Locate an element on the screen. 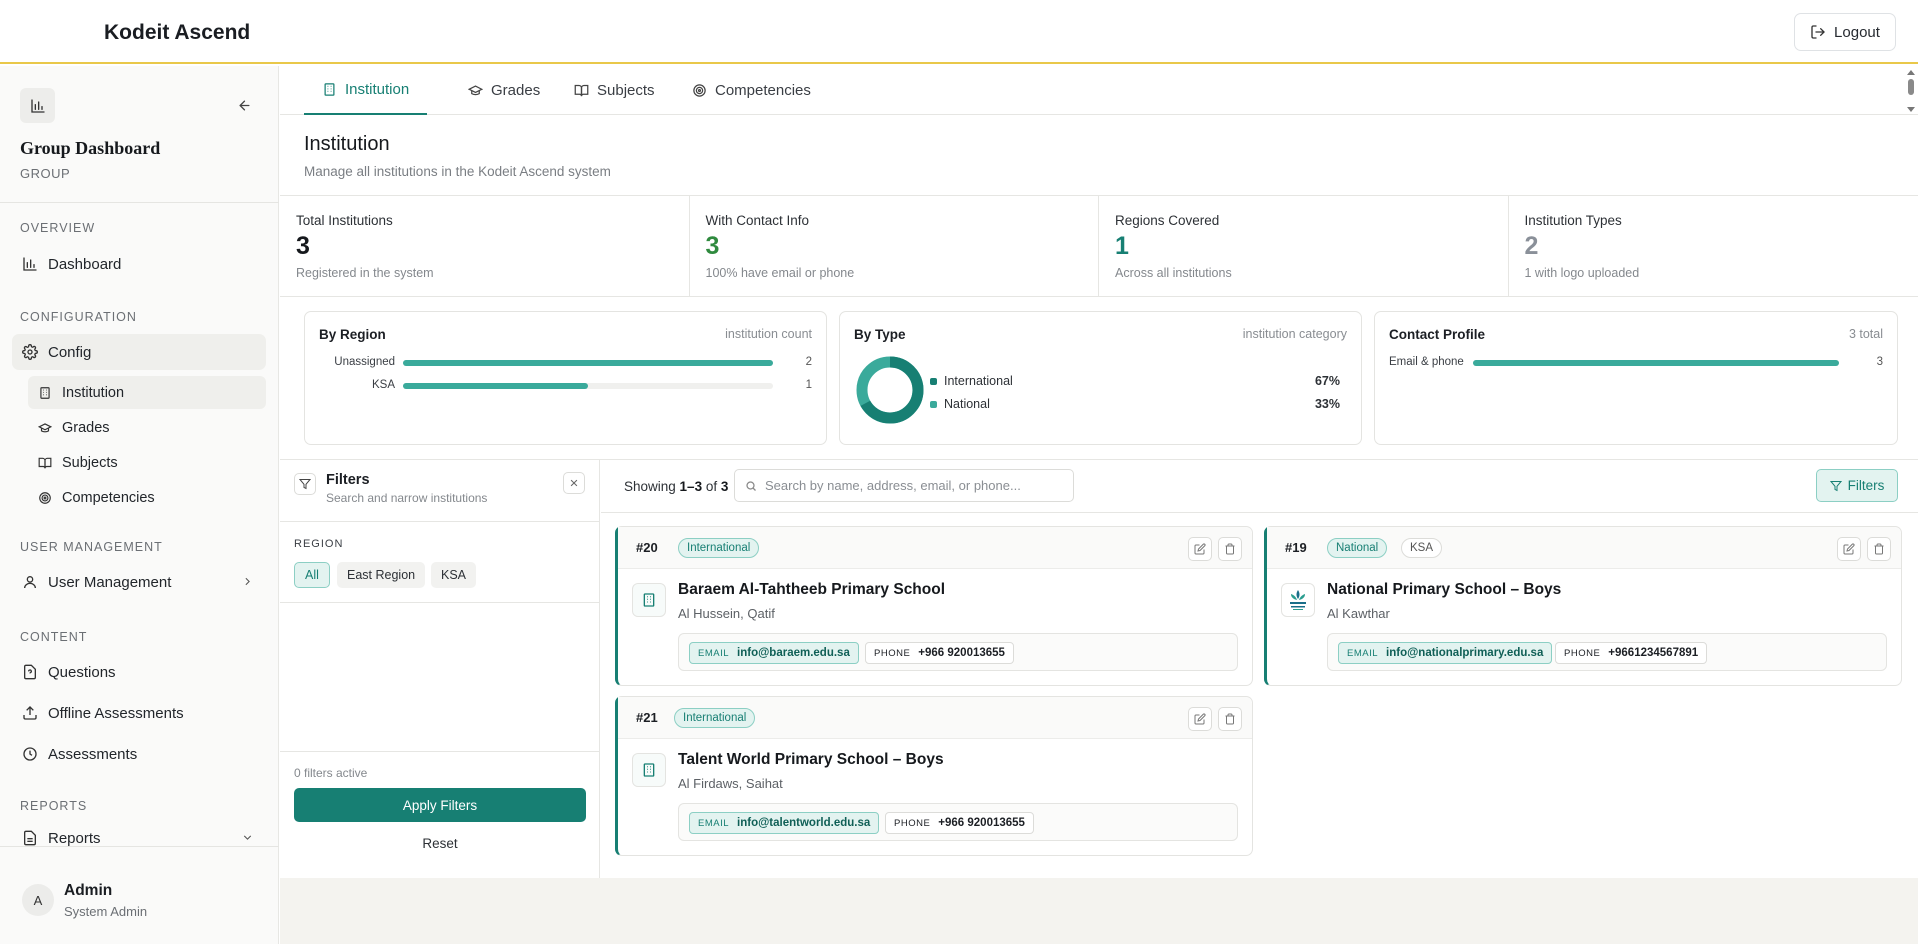  top-bar: Kodeit Ascend Logout is located at coordinates (959, 32).